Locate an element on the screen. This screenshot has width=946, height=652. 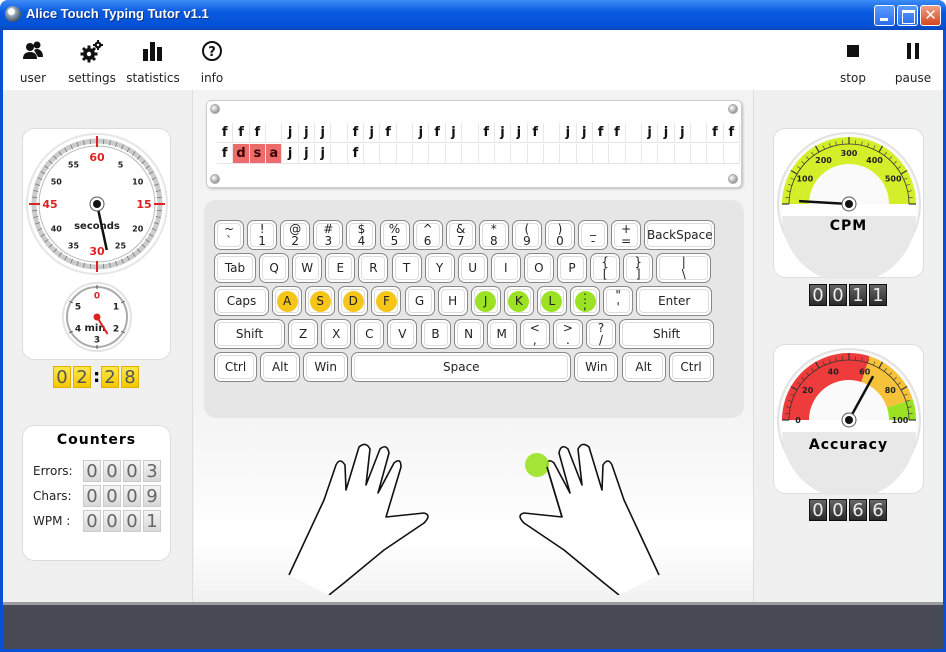
key-symbol: }] is located at coordinates (638, 268).